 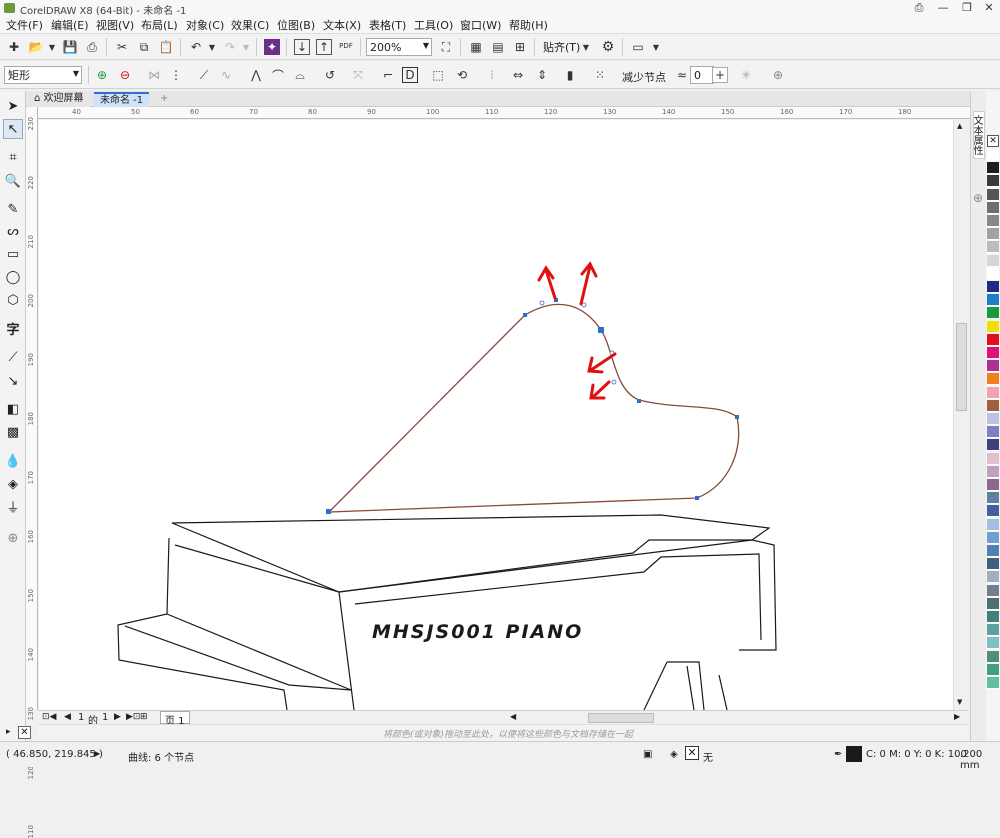 I want to click on undo-dropdown-icon: ▼, so click(x=212, y=47).